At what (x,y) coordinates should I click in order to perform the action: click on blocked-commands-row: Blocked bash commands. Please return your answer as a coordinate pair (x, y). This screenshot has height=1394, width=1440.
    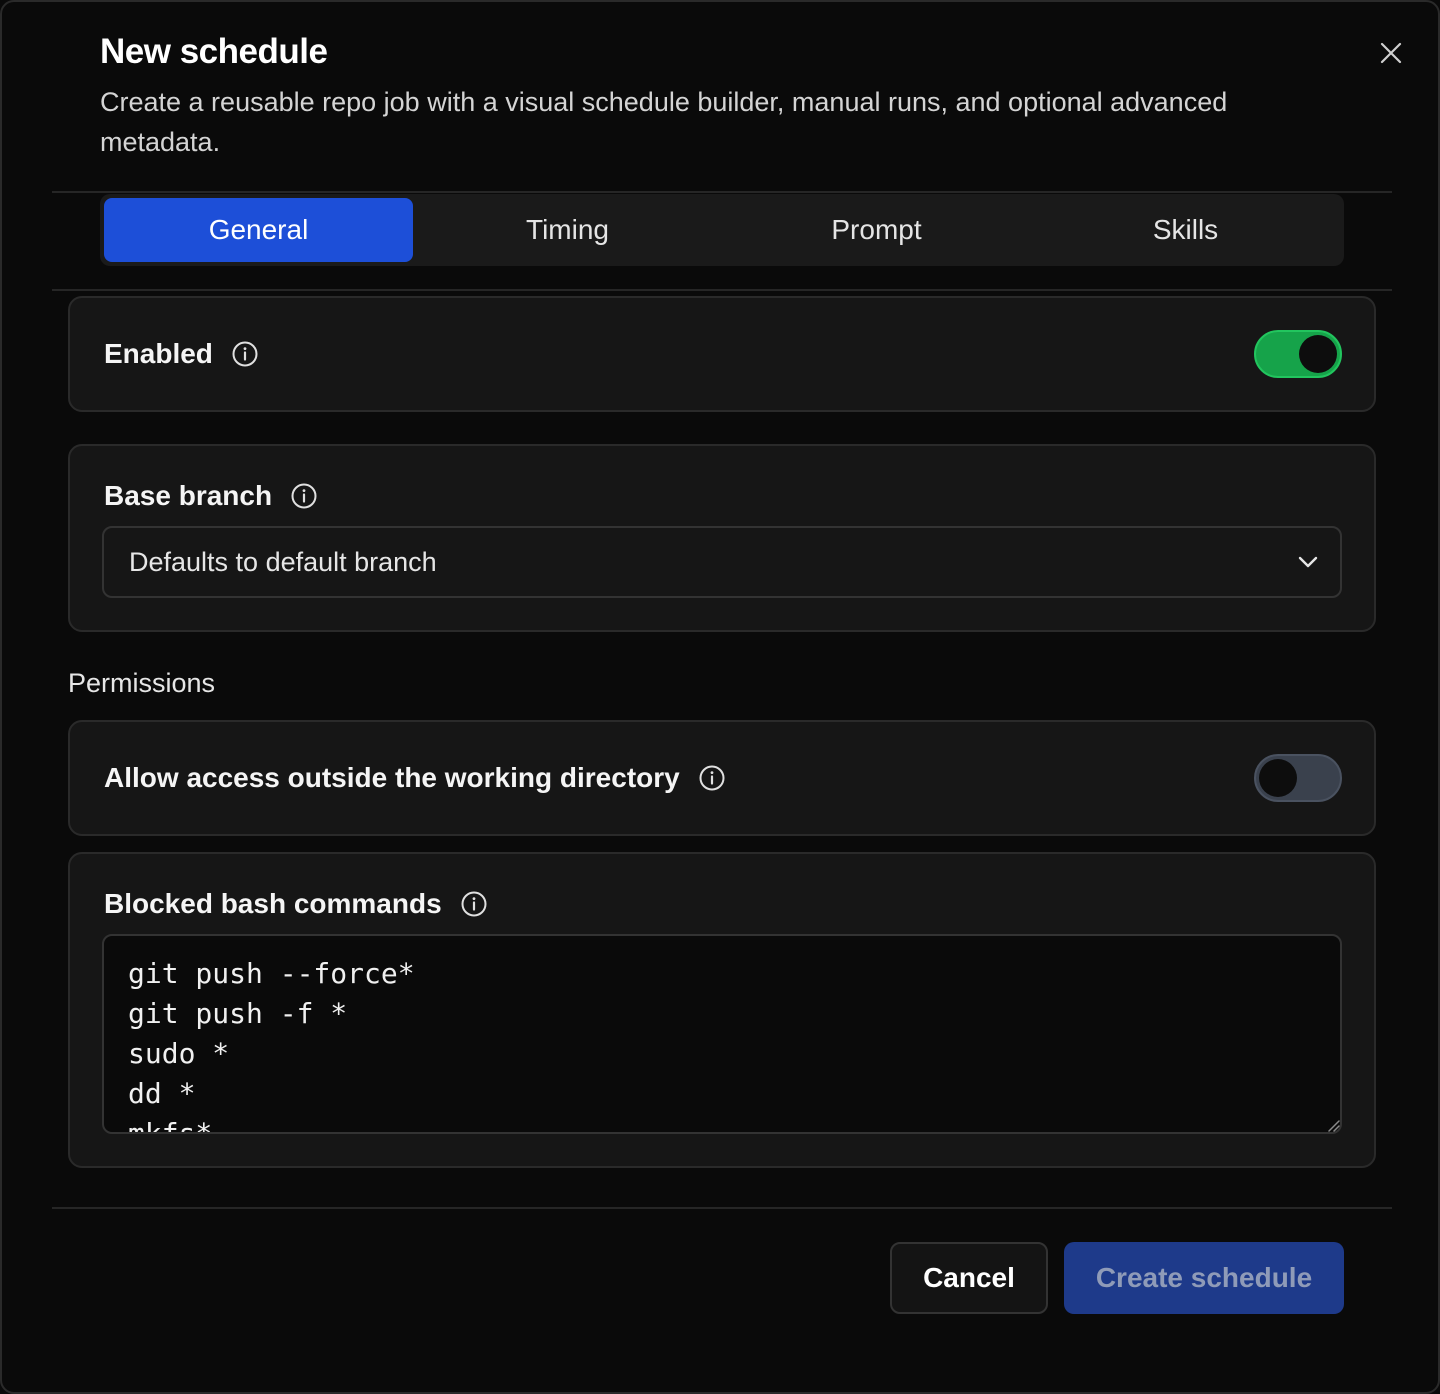
    Looking at the image, I should click on (296, 904).